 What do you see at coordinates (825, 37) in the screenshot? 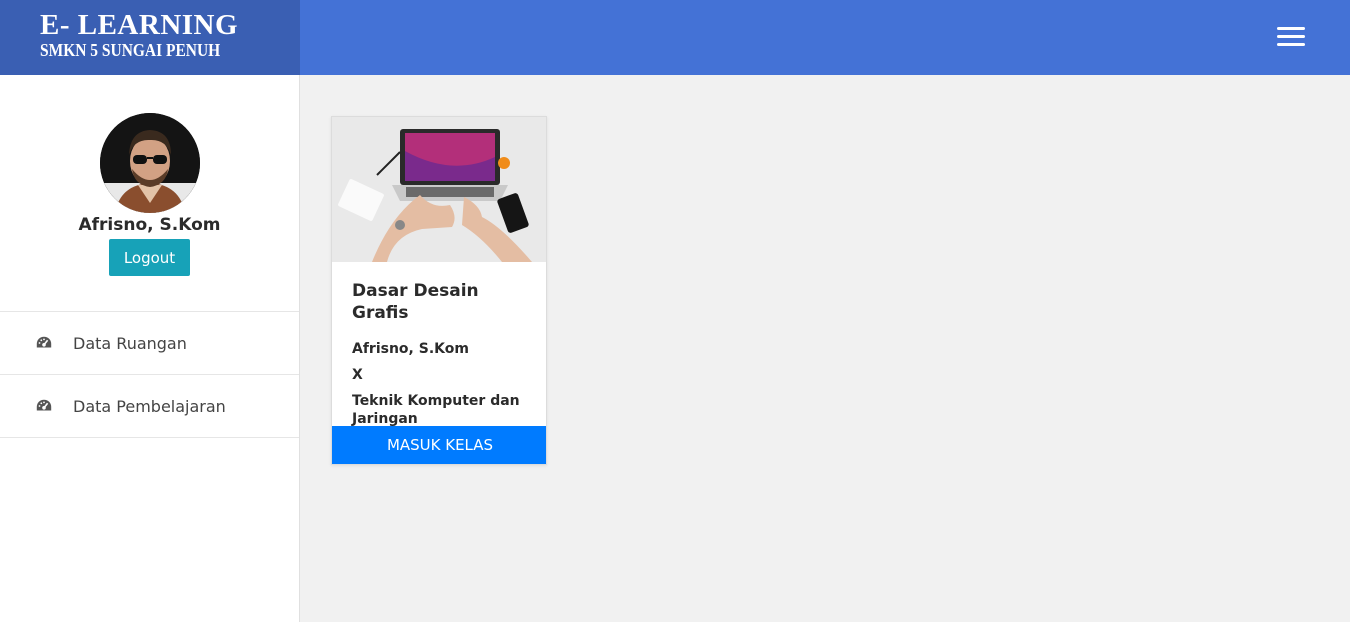
I see `top-navbar` at bounding box center [825, 37].